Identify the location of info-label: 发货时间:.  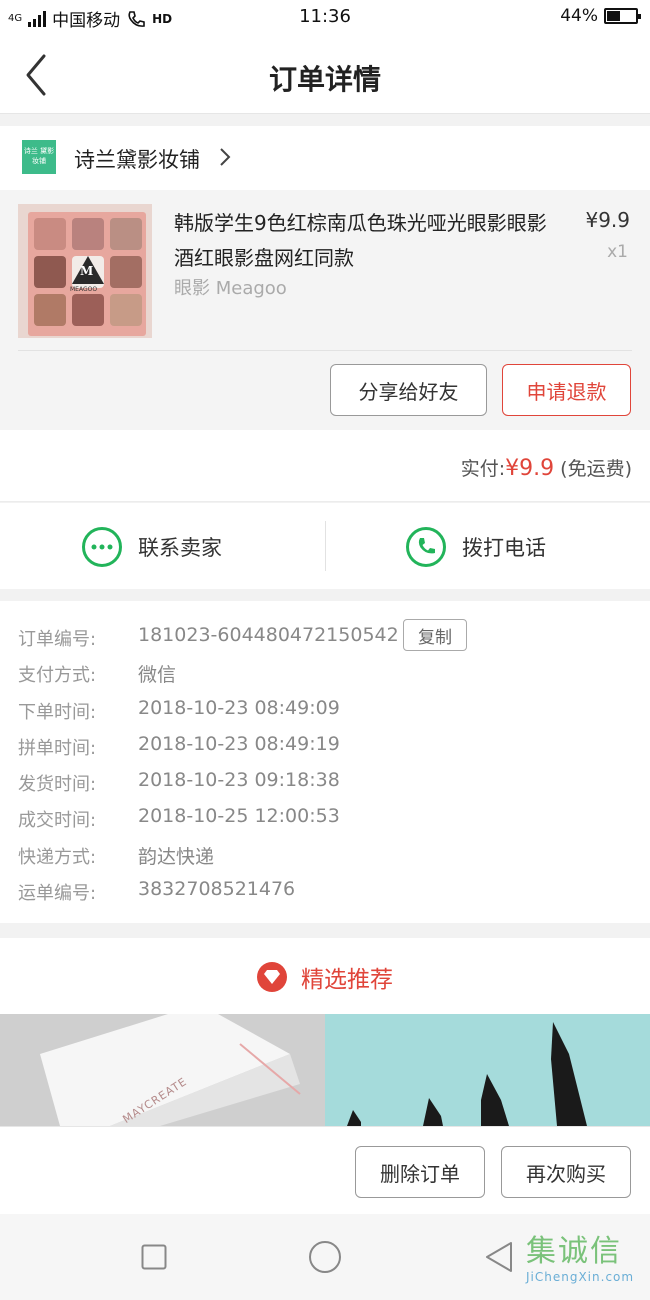
(57, 784).